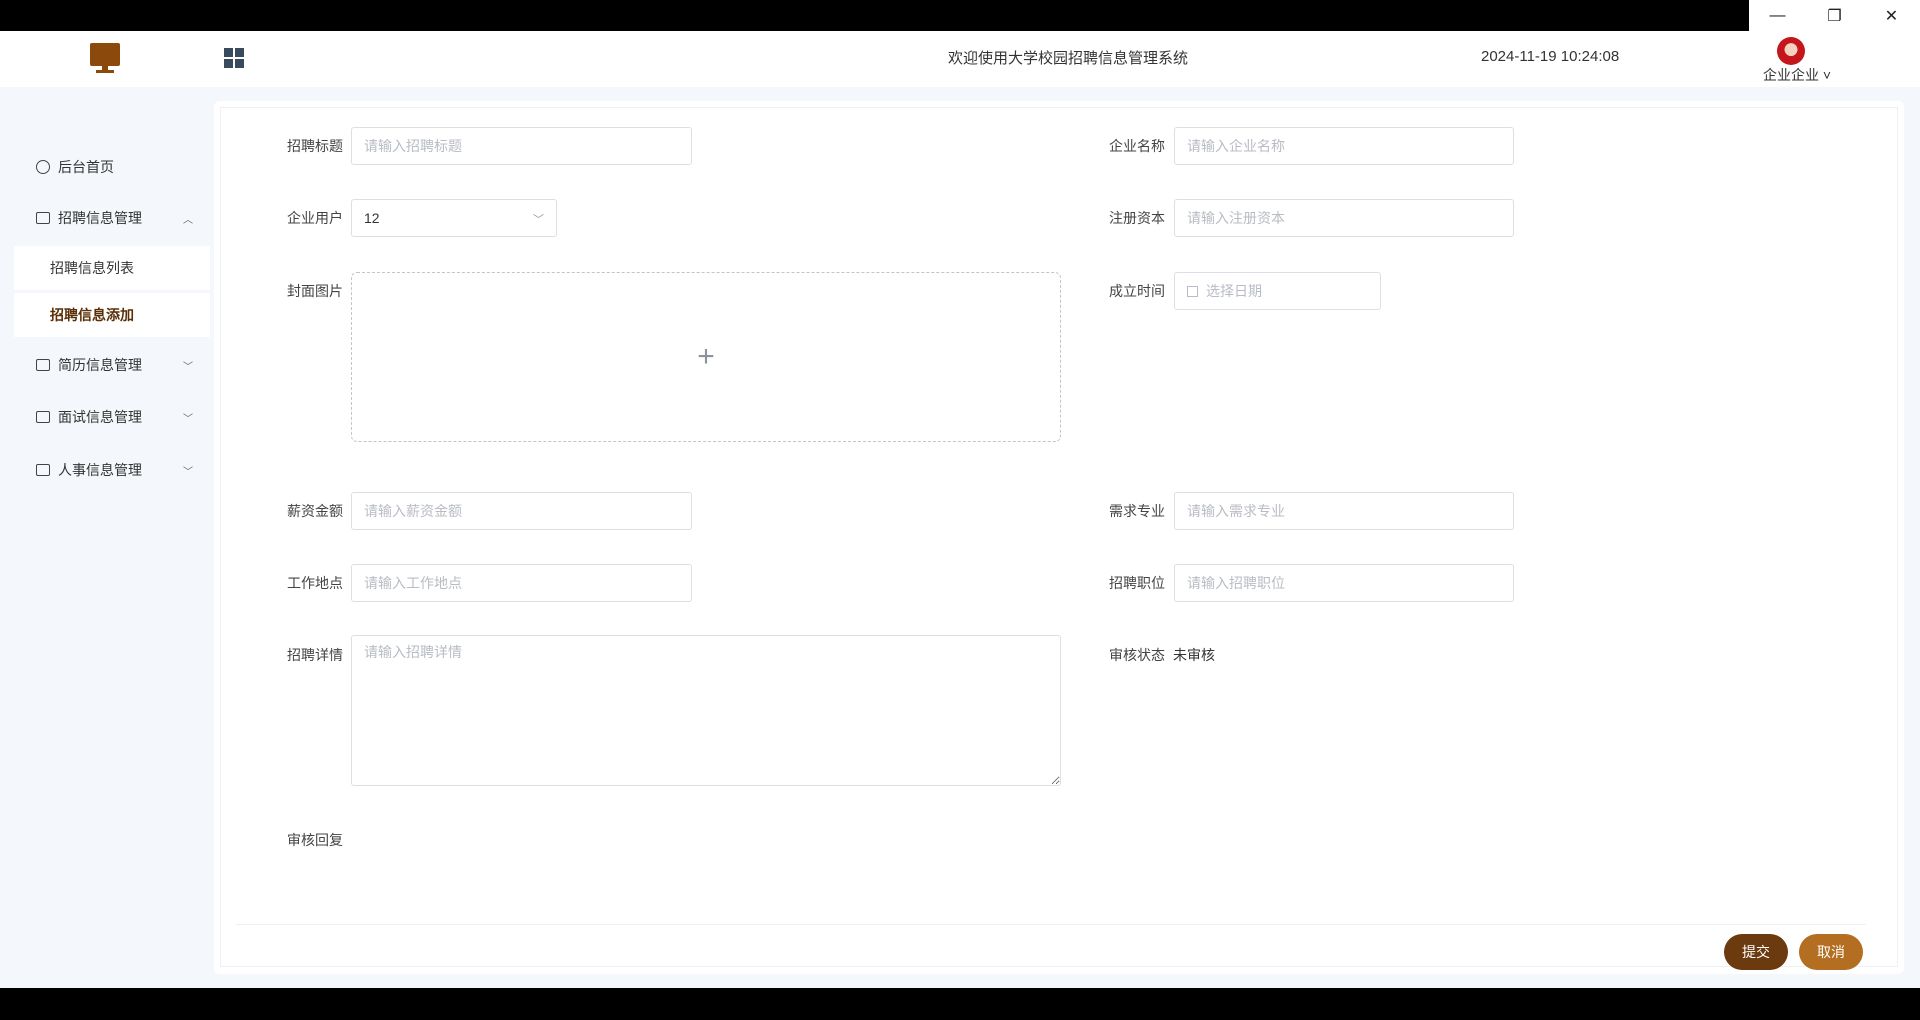  I want to click on reply-label: 审核回复, so click(315, 840).